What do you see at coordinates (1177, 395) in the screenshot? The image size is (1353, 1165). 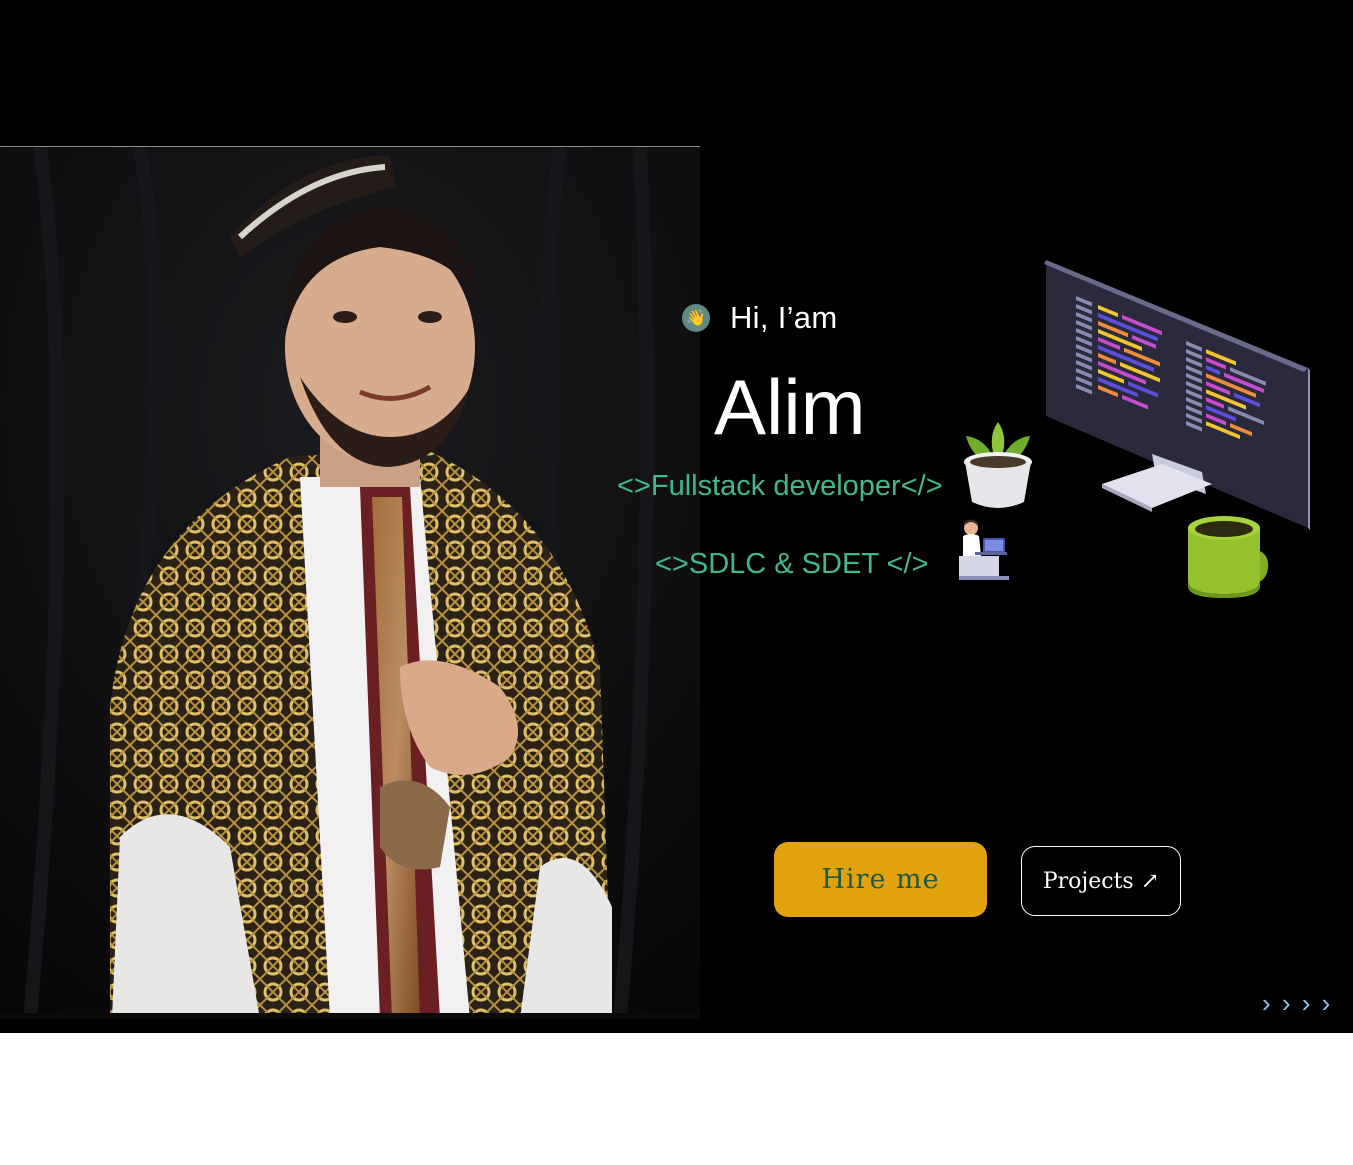 I see `code-monitor-icon` at bounding box center [1177, 395].